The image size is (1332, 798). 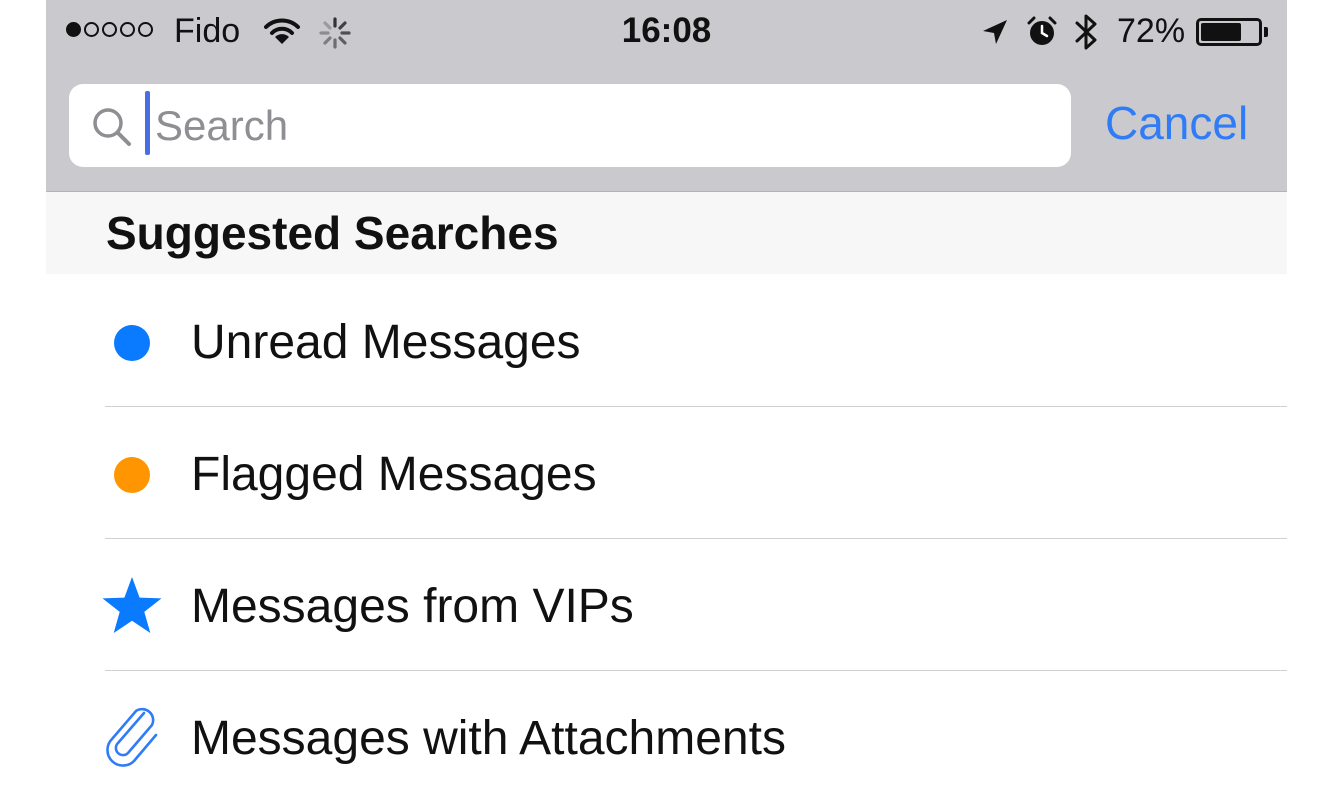 What do you see at coordinates (394, 474) in the screenshot?
I see `suggestion-label: Flagged Messages` at bounding box center [394, 474].